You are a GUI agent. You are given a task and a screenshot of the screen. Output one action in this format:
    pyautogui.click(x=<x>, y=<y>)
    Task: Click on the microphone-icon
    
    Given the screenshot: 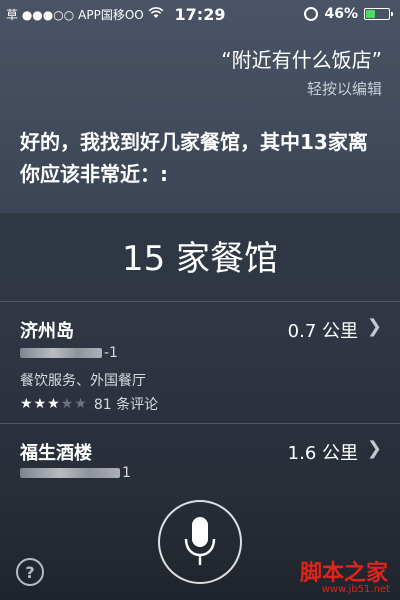 What is the action you would take?
    pyautogui.click(x=200, y=541)
    